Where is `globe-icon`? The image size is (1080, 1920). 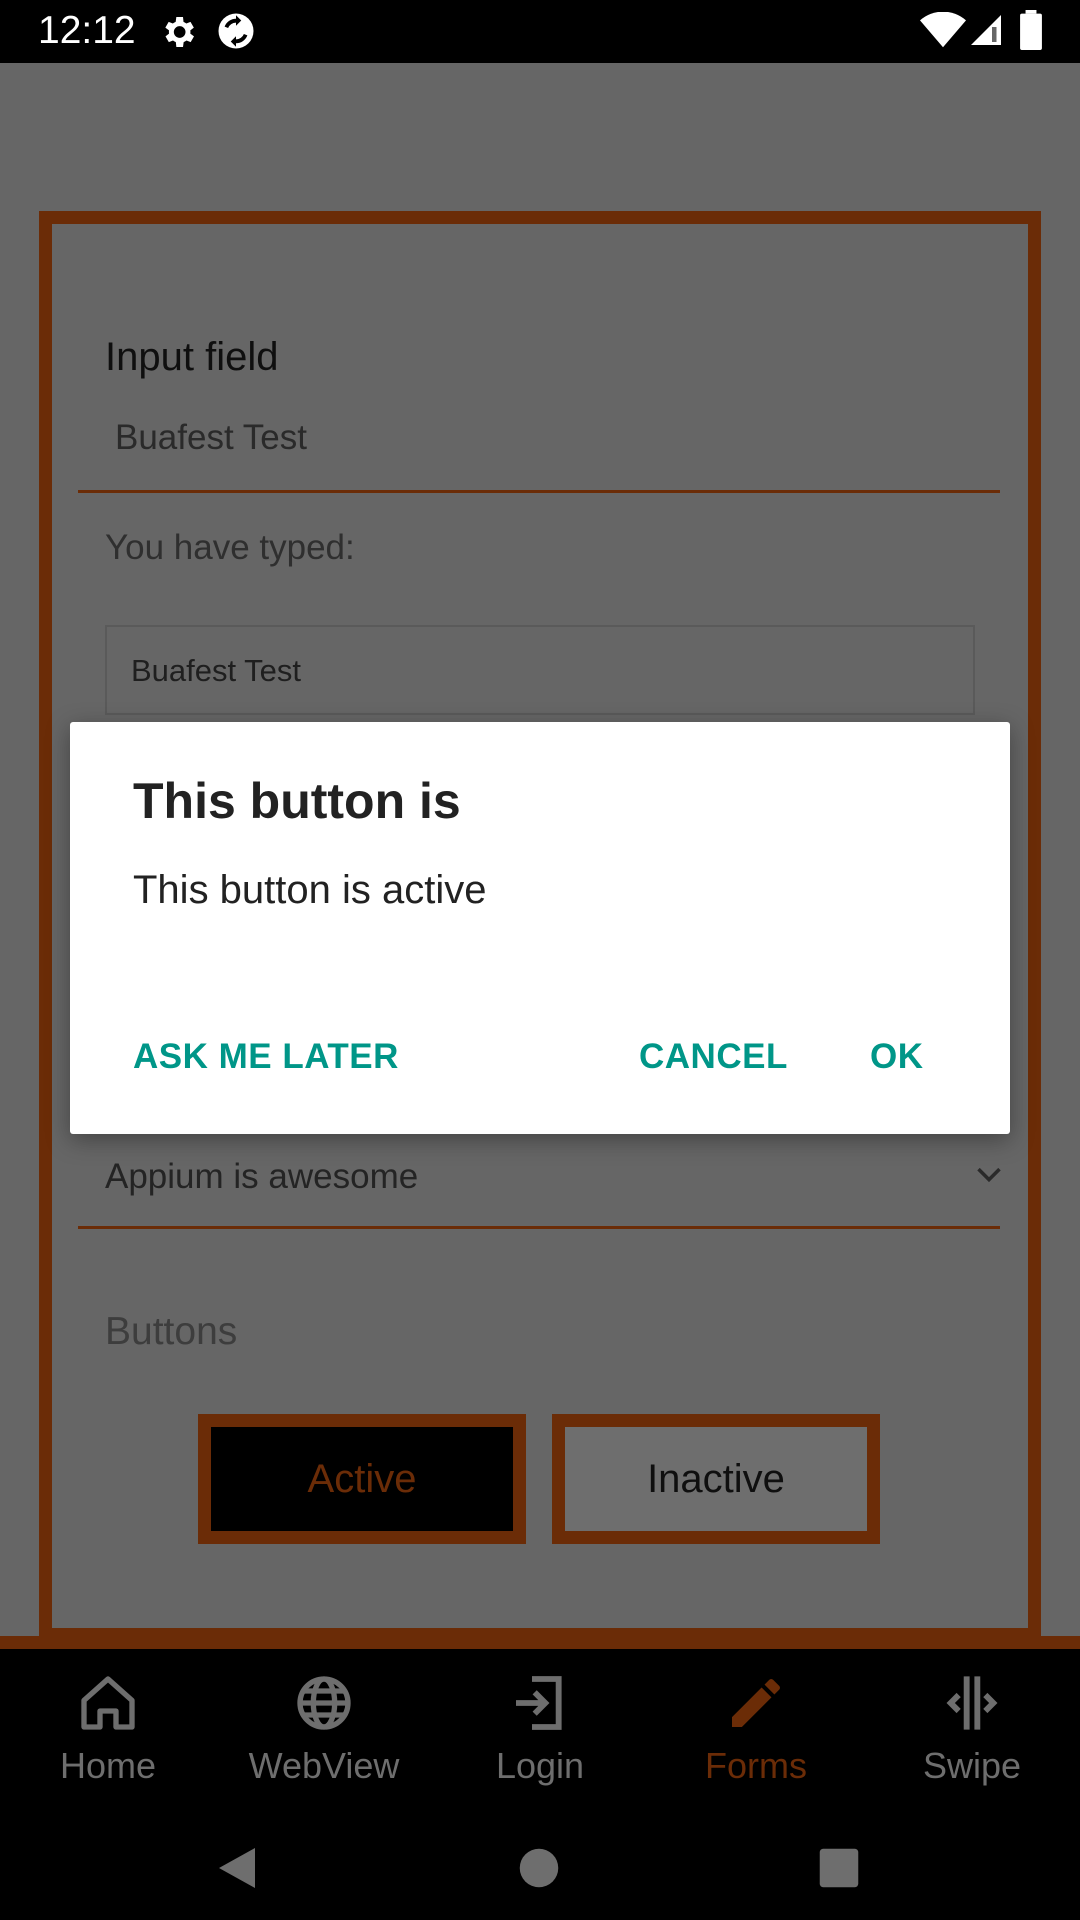
globe-icon is located at coordinates (324, 1703).